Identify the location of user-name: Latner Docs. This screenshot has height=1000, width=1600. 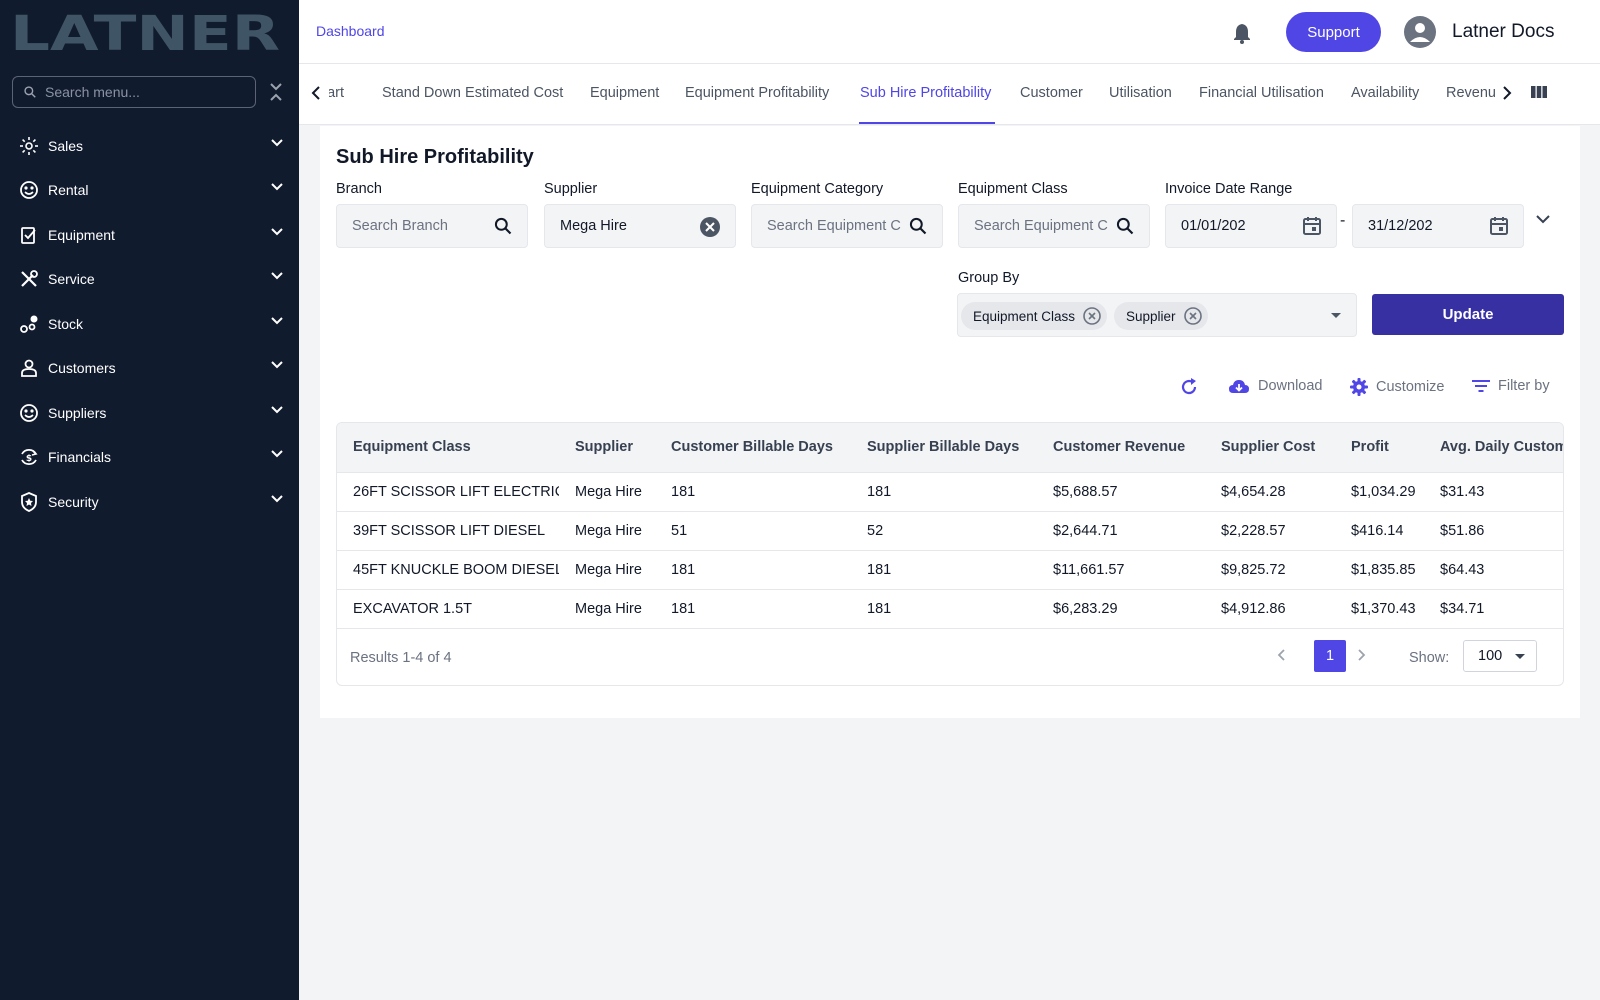
(1503, 32).